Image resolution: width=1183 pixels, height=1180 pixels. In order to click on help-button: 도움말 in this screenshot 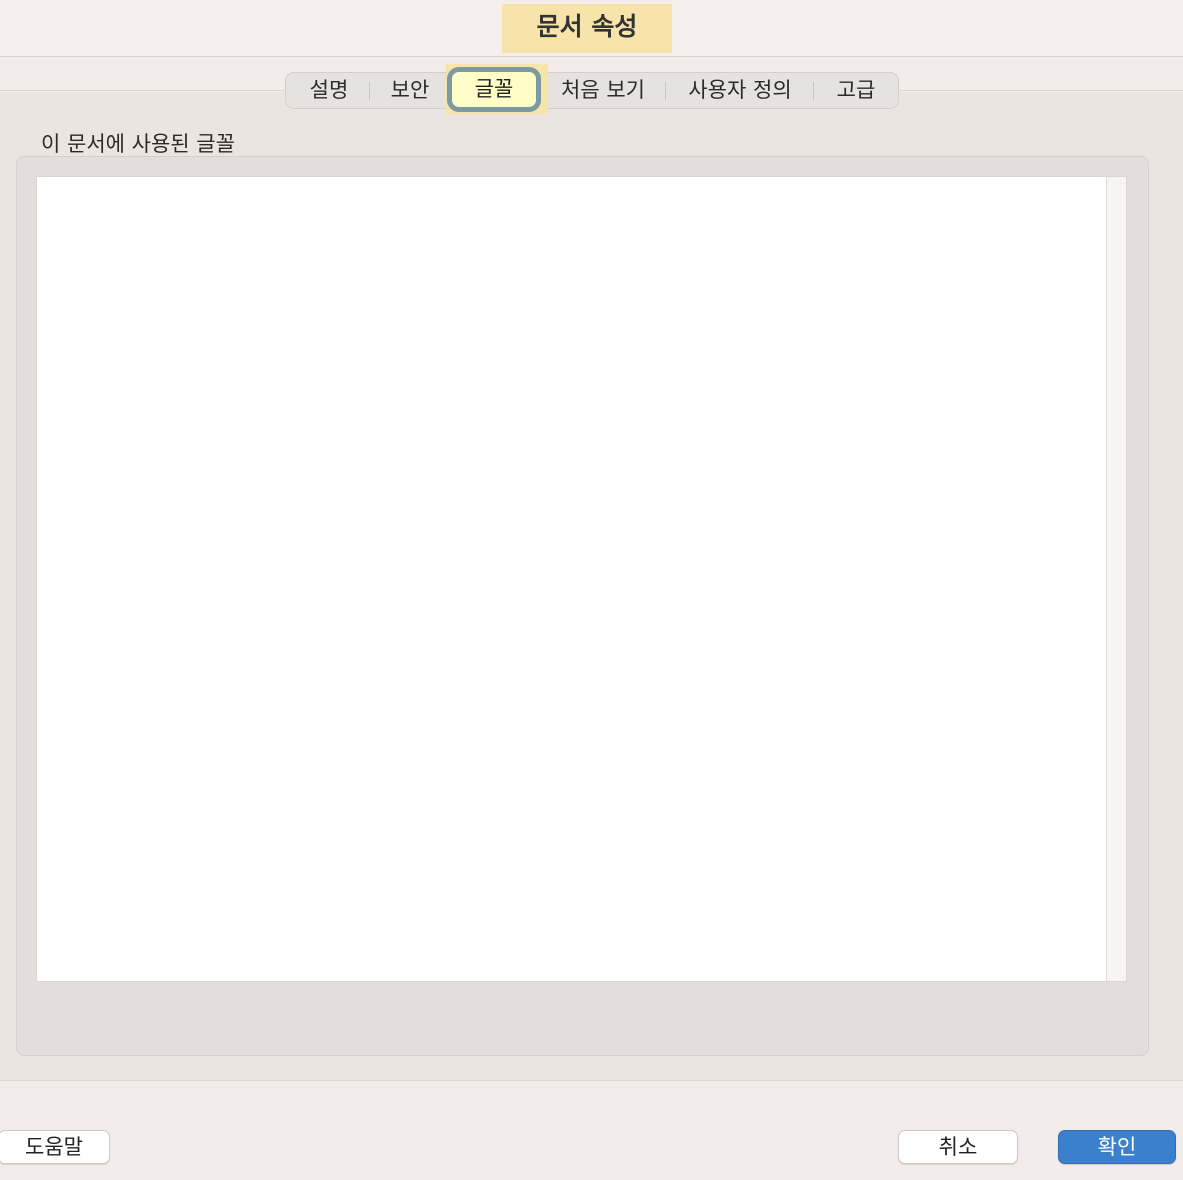, I will do `click(55, 1147)`.